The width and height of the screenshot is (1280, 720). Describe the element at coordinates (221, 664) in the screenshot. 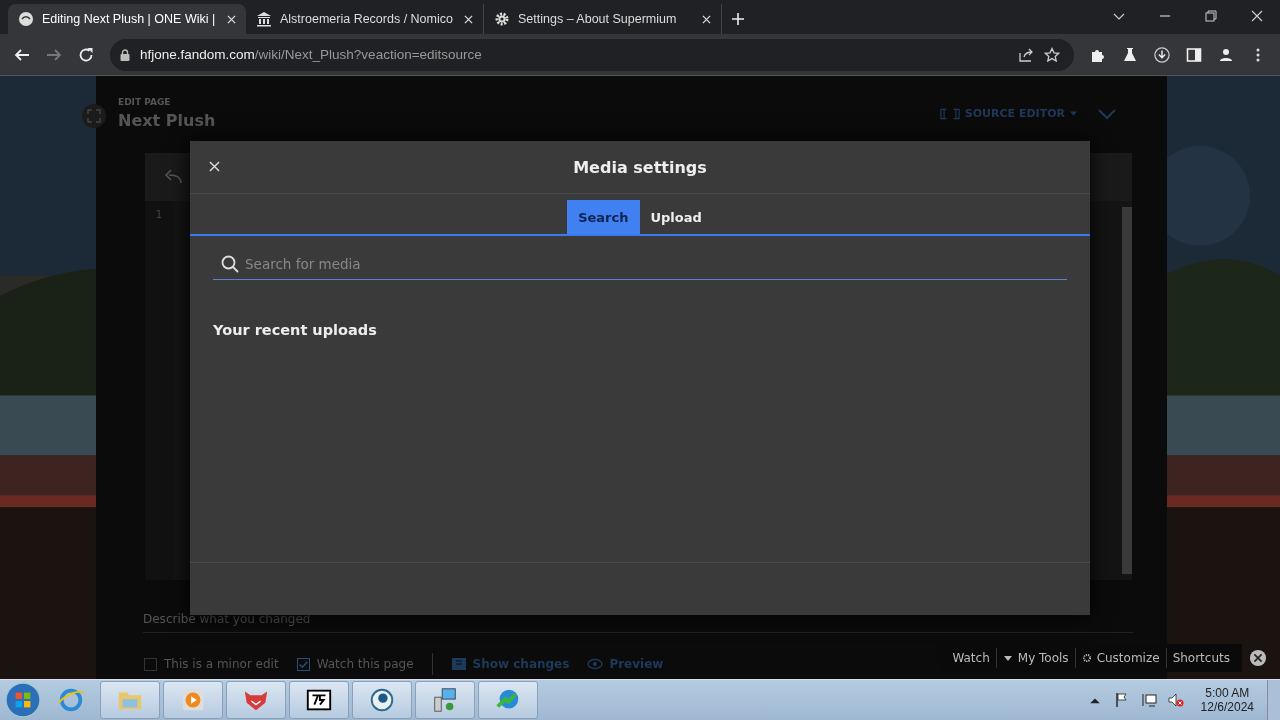

I see `checkbox-label: This is a minor edit` at that location.